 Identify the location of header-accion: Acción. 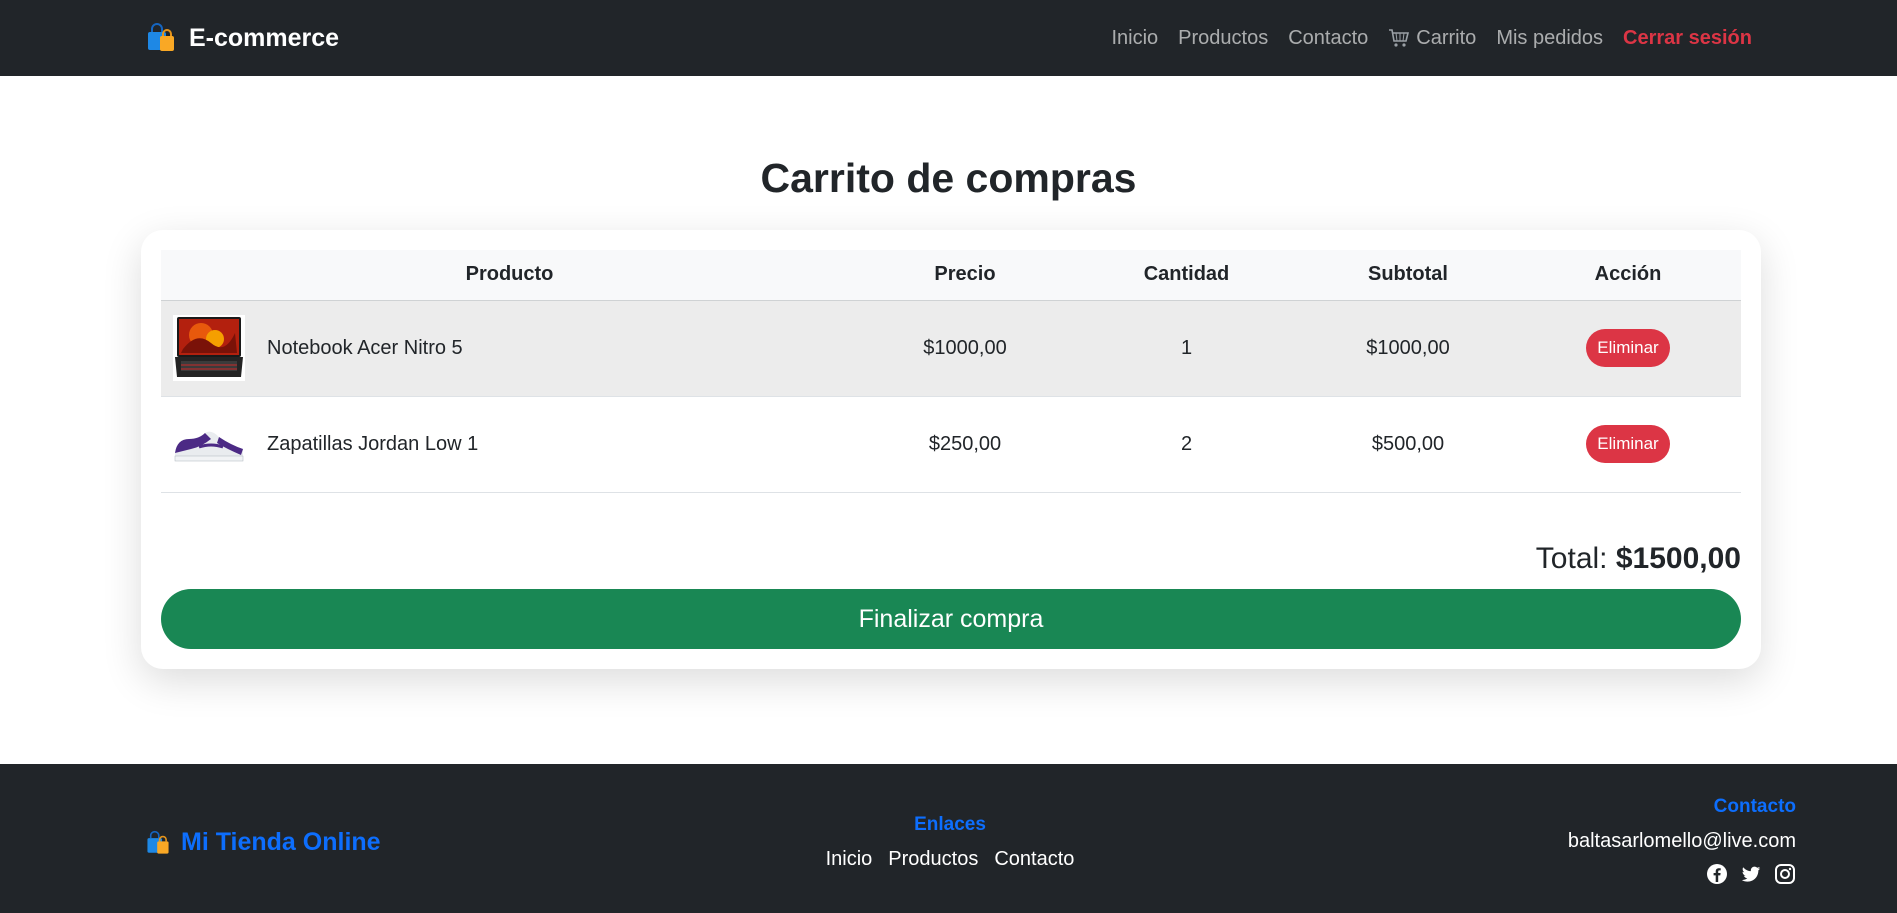
(1628, 275).